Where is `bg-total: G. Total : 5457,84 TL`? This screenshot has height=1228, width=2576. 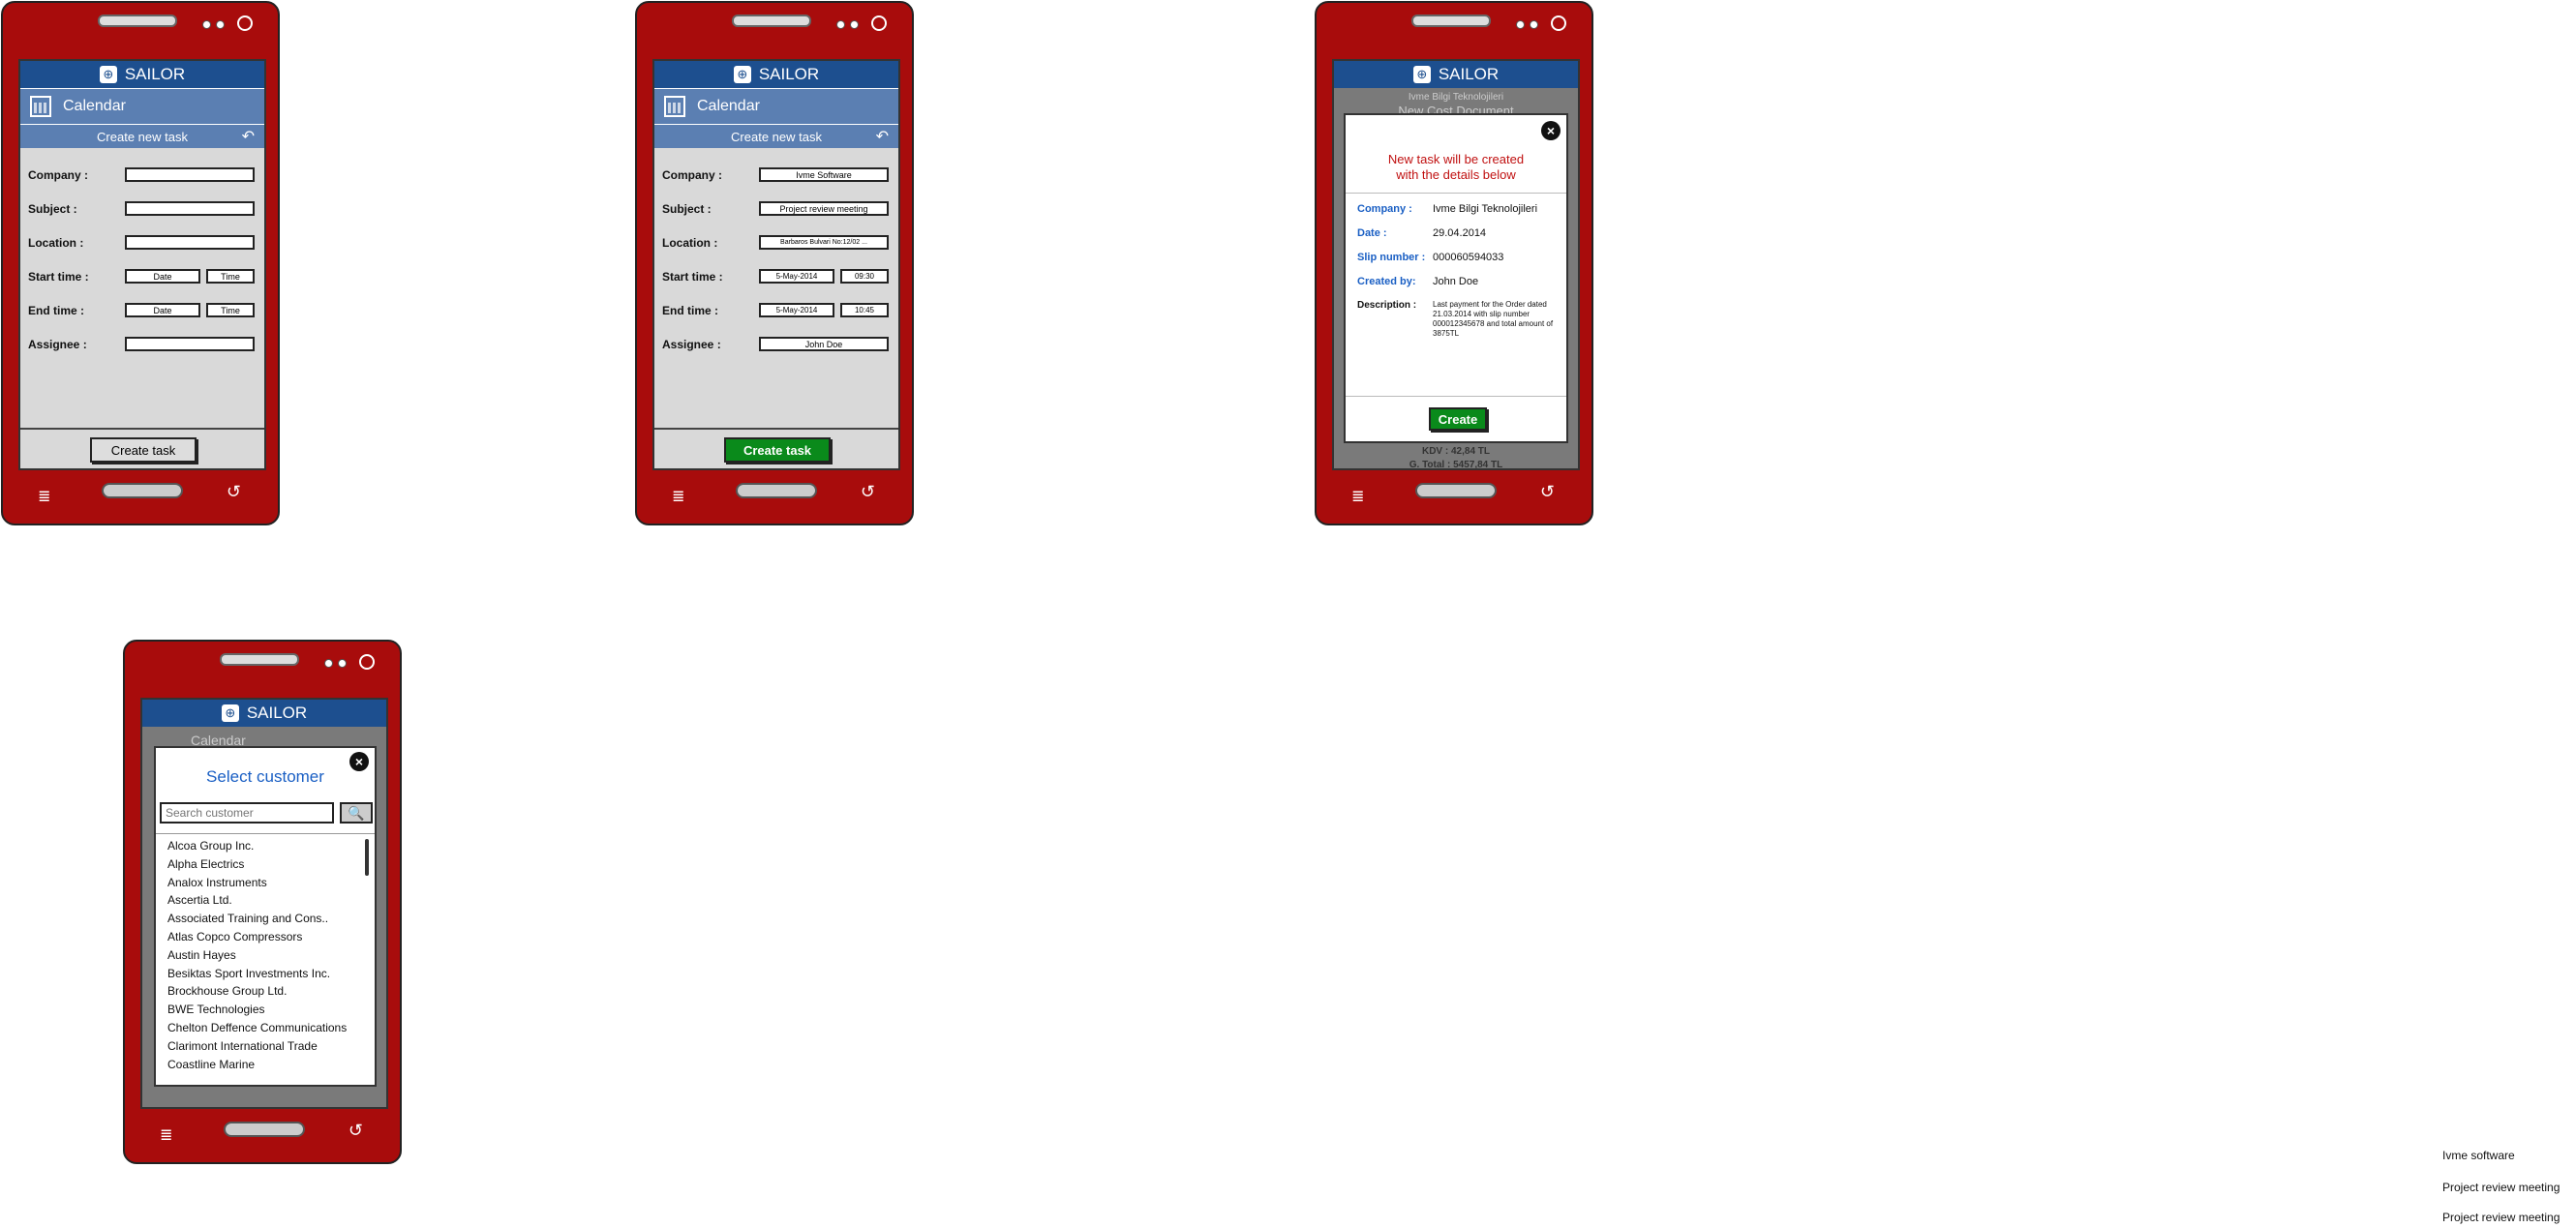
bg-total: G. Total : 5457,84 TL is located at coordinates (1456, 465).